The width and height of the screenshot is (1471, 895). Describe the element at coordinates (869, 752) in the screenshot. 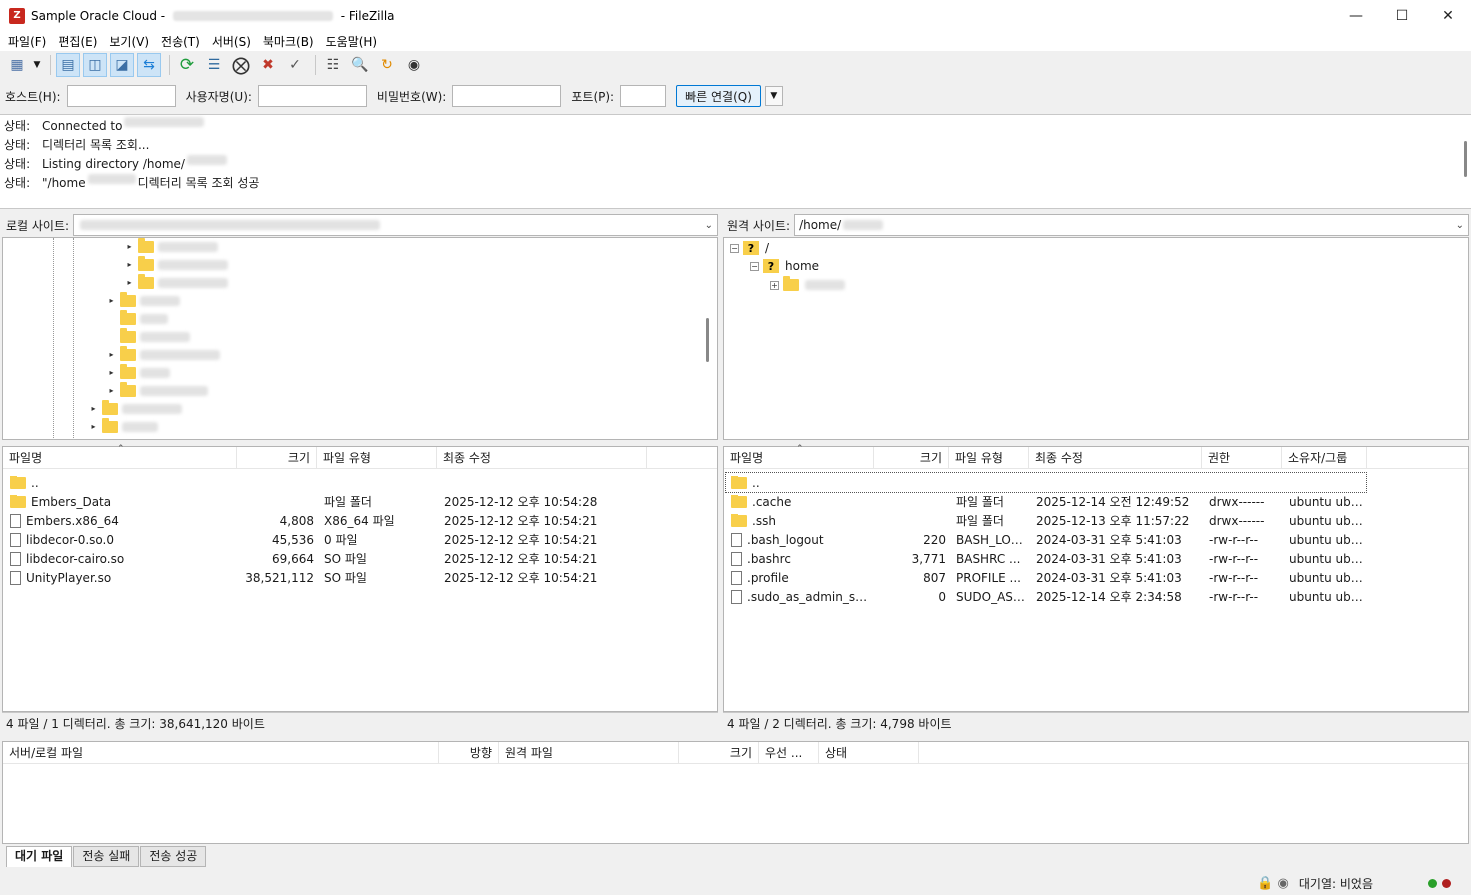

I see `column-header-status: 상태` at that location.